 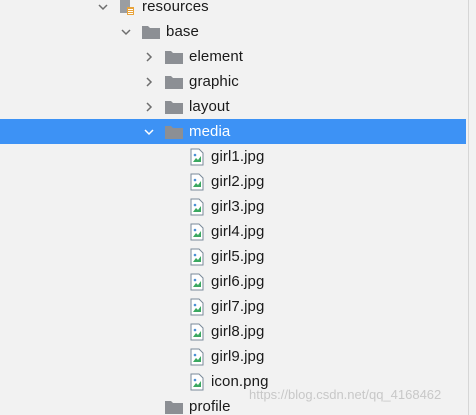 What do you see at coordinates (127, 8) in the screenshot?
I see `resource-folder-icon` at bounding box center [127, 8].